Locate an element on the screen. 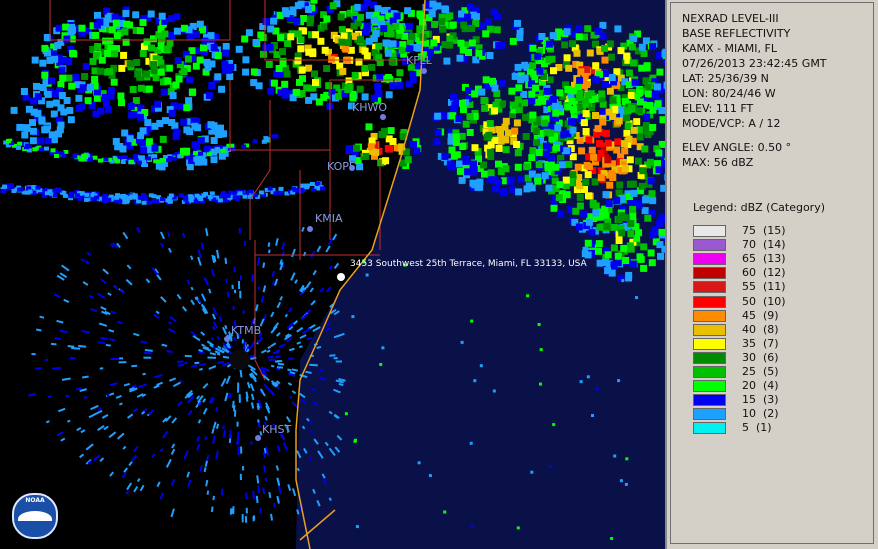  legend-swatch is located at coordinates (709, 259).